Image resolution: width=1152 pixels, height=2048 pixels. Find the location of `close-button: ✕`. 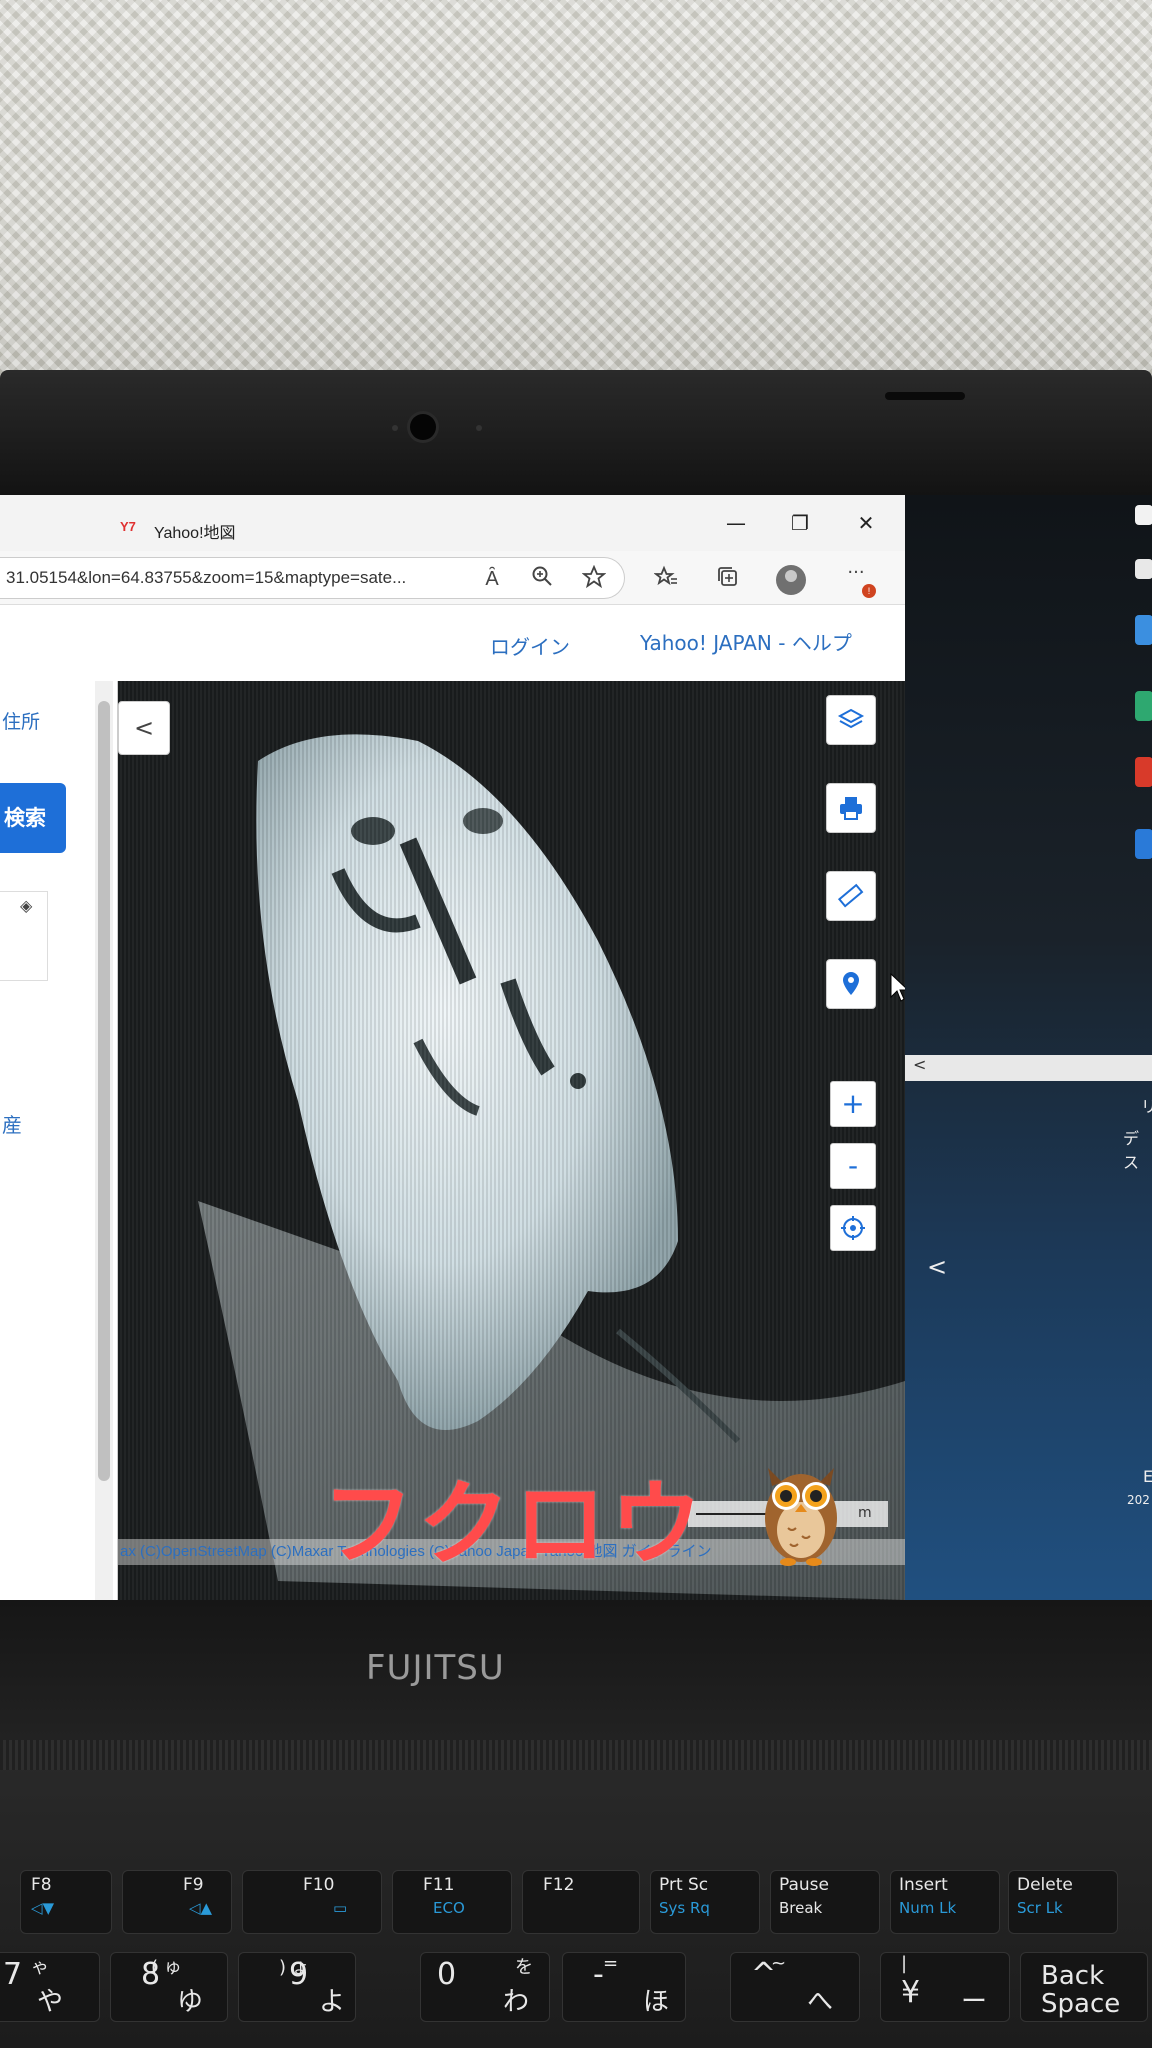

close-button: ✕ is located at coordinates (866, 523).